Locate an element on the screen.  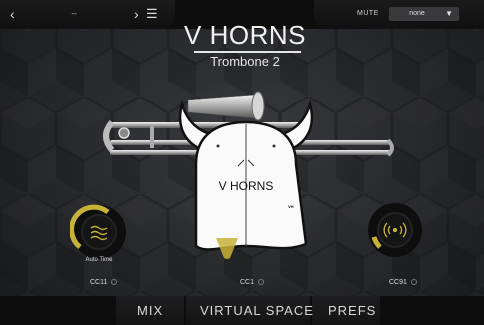
tab-mix: MIX is located at coordinates (150, 310).